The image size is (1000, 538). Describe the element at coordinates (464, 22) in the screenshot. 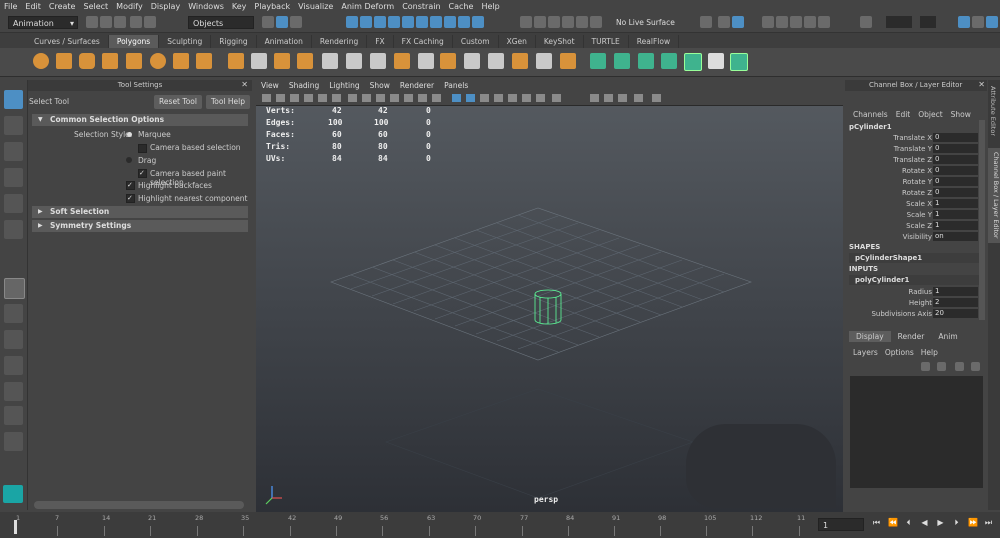

I see `lock-selection-icon` at that location.